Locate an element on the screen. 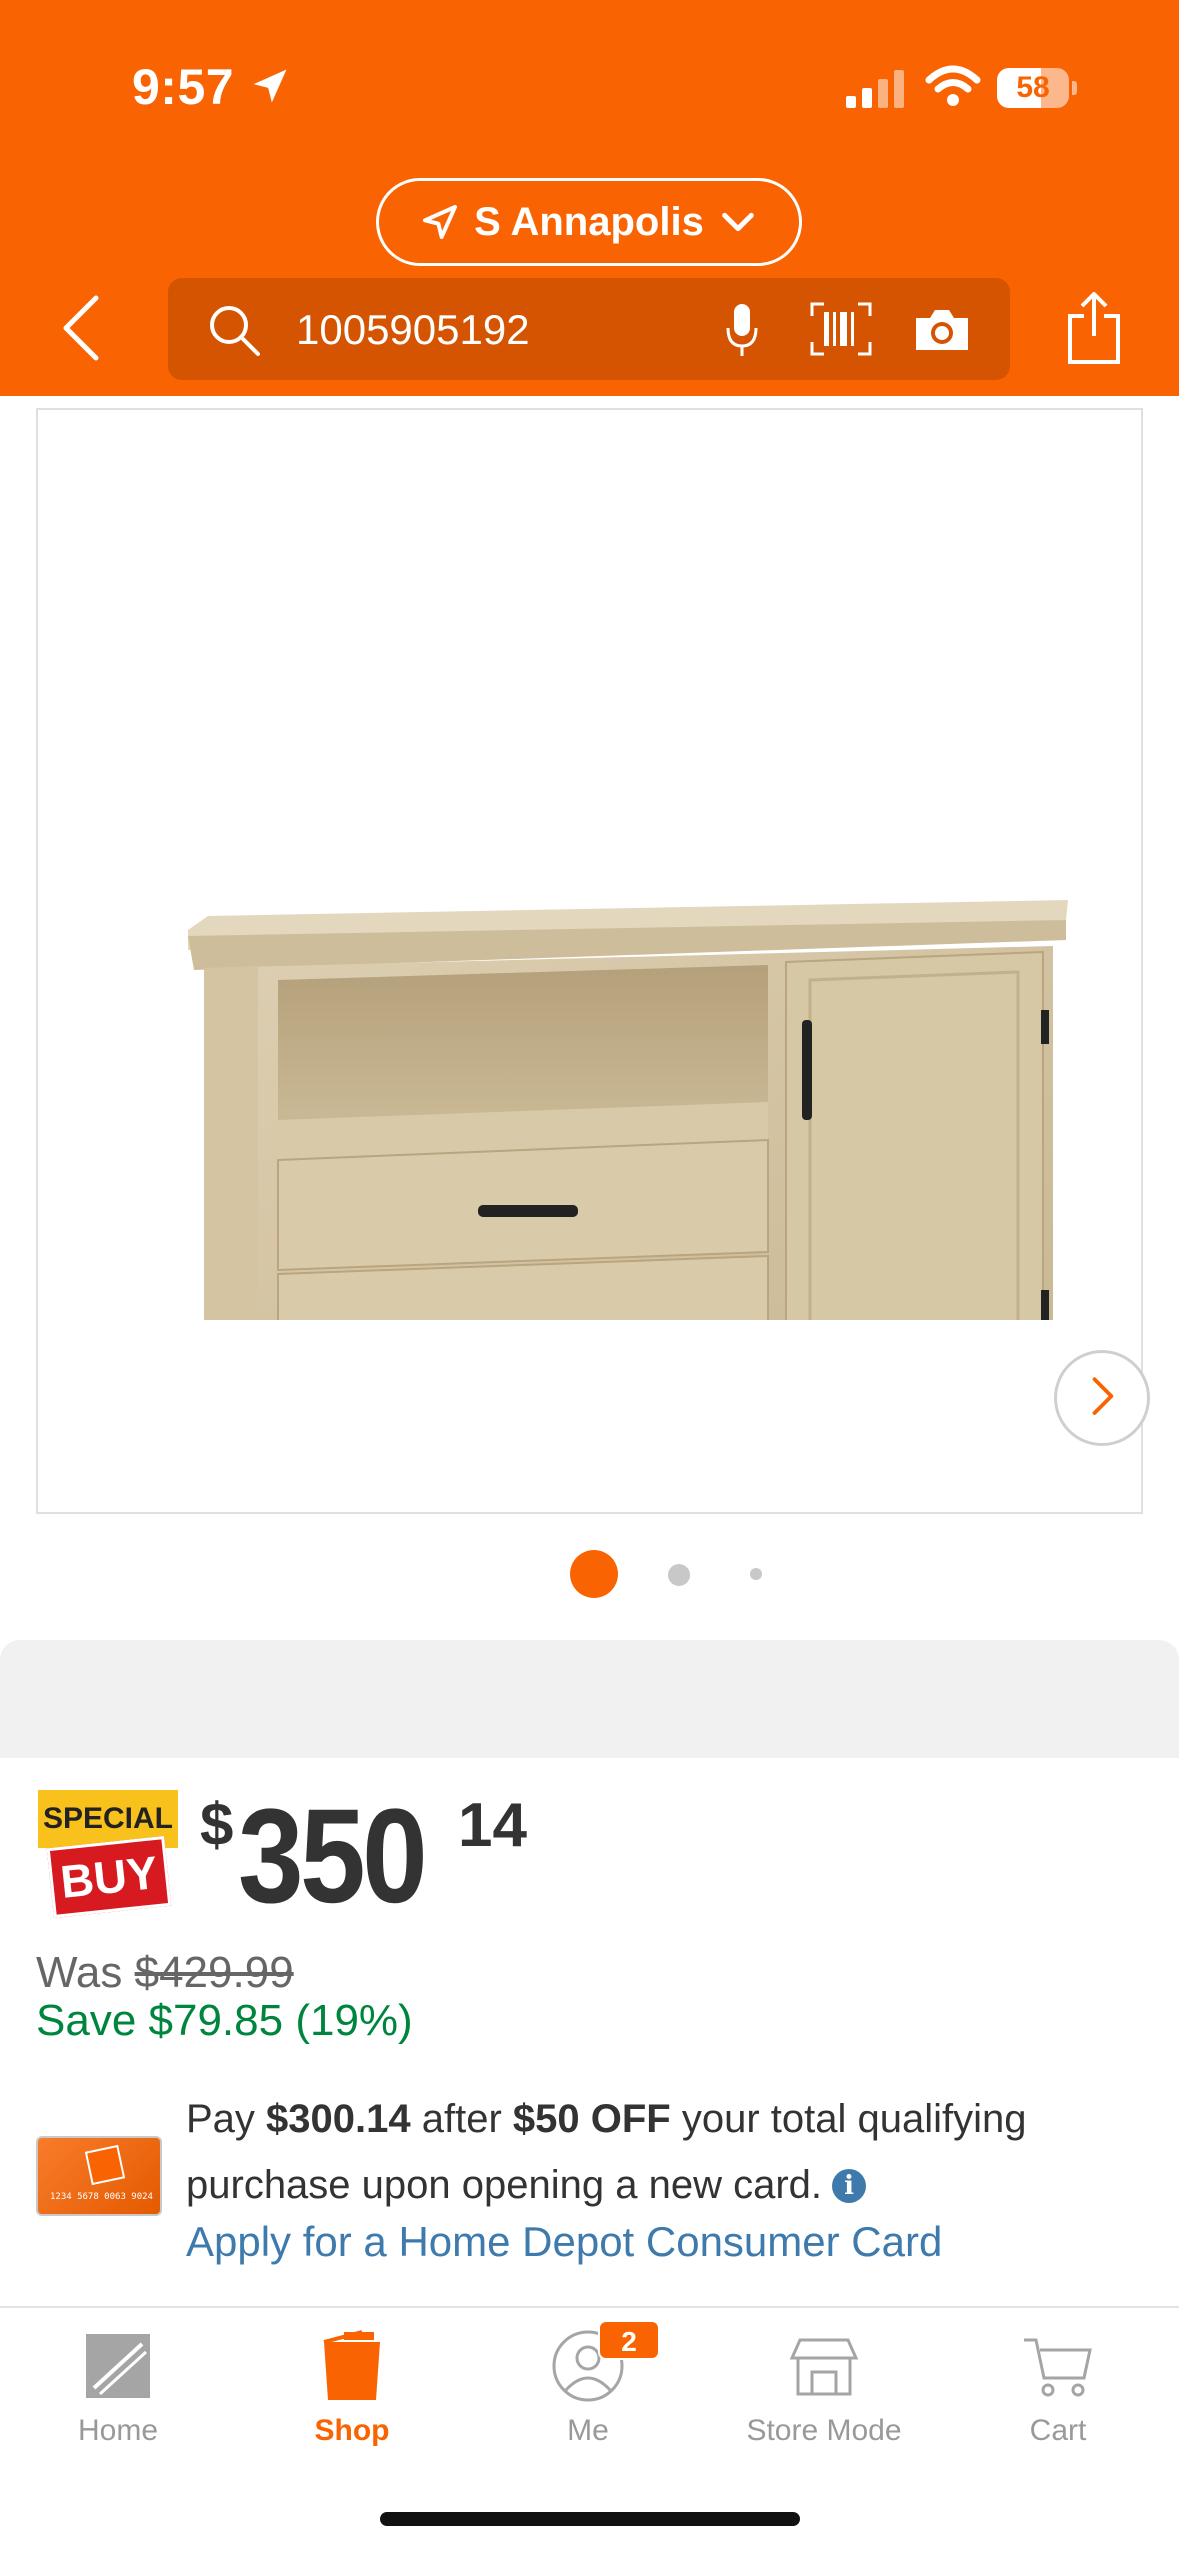  tab-store-mode: Store Mode is located at coordinates (824, 2398).